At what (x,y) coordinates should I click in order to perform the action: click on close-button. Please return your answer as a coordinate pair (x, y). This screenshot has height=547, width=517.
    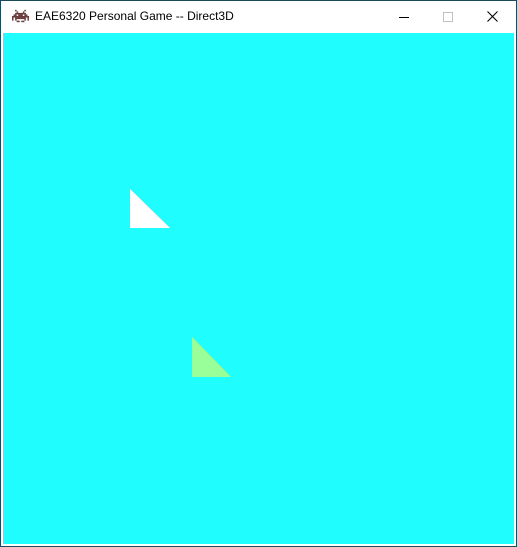
    Looking at the image, I should click on (492, 16).